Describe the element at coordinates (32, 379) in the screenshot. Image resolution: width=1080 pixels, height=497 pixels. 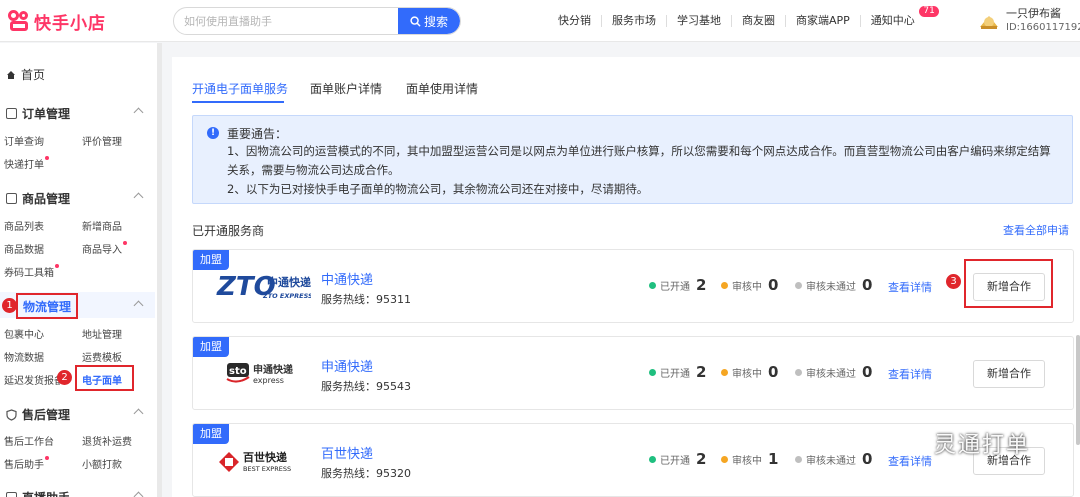
I see `sidebar-item-delay-report: 延迟发货报备` at that location.